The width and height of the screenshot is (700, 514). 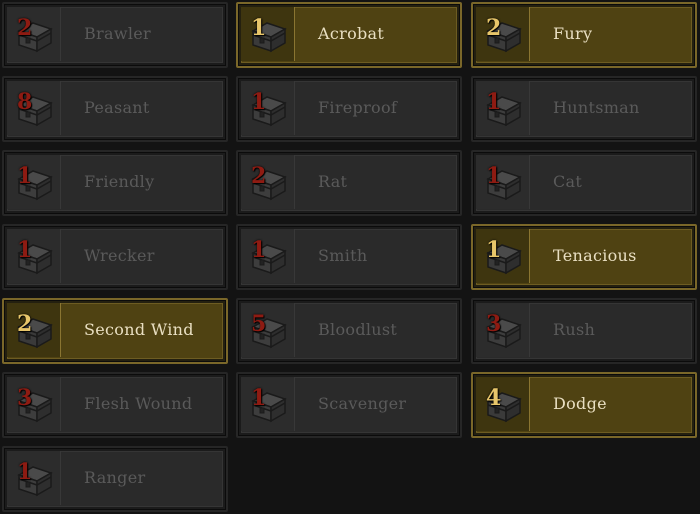 I want to click on trait-name: Fury, so click(x=573, y=33).